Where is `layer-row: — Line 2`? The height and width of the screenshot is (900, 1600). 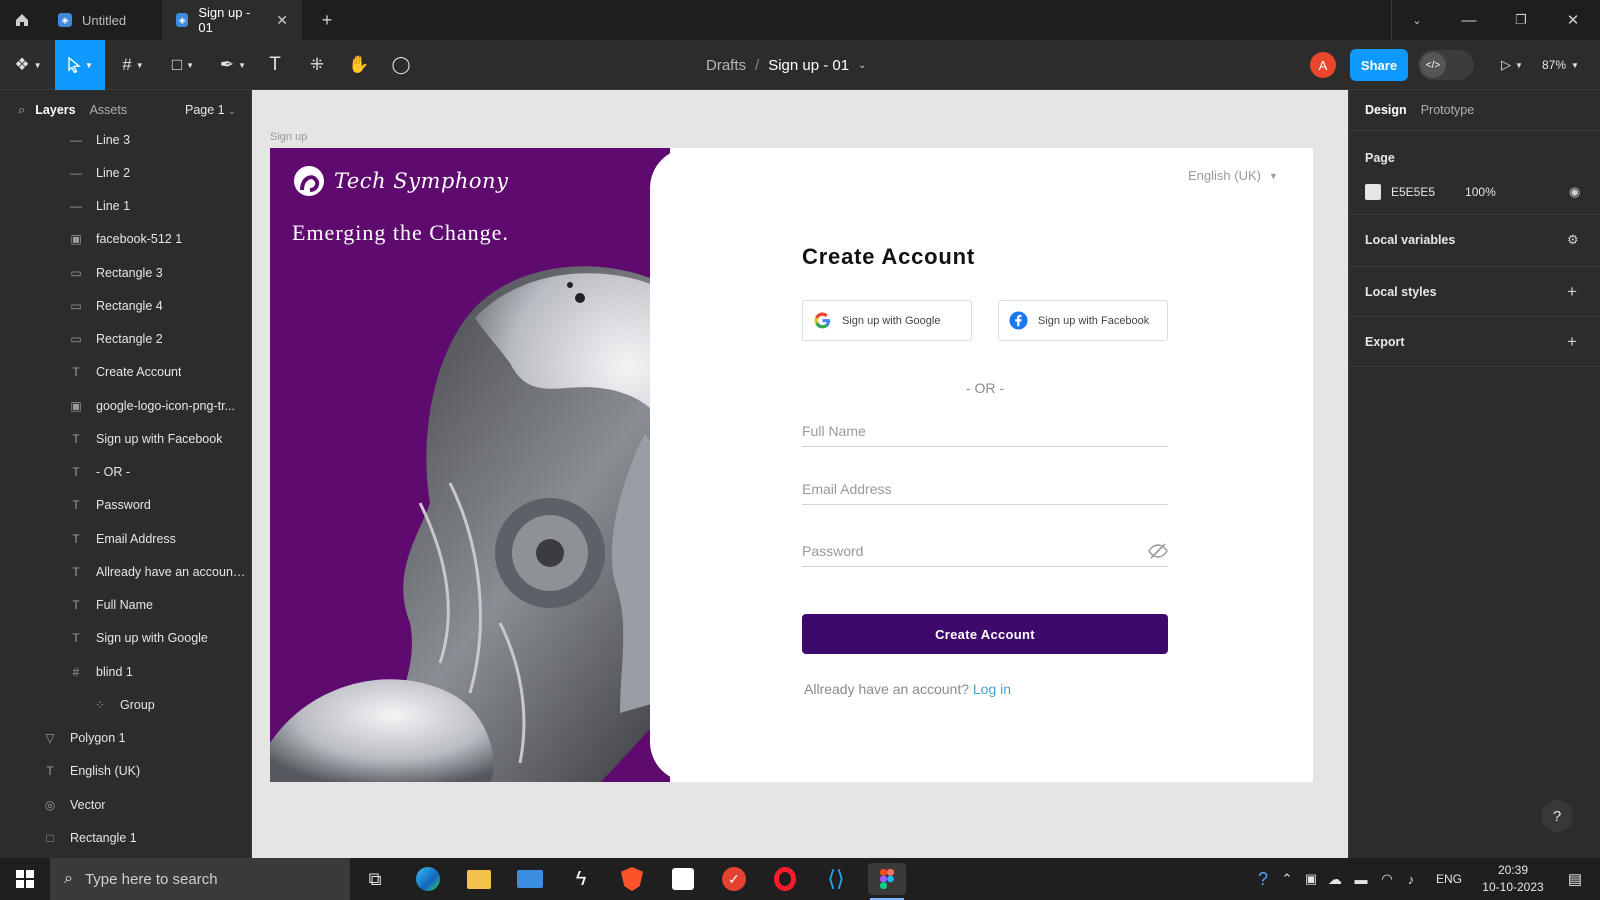 layer-row: — Line 2 is located at coordinates (125, 172).